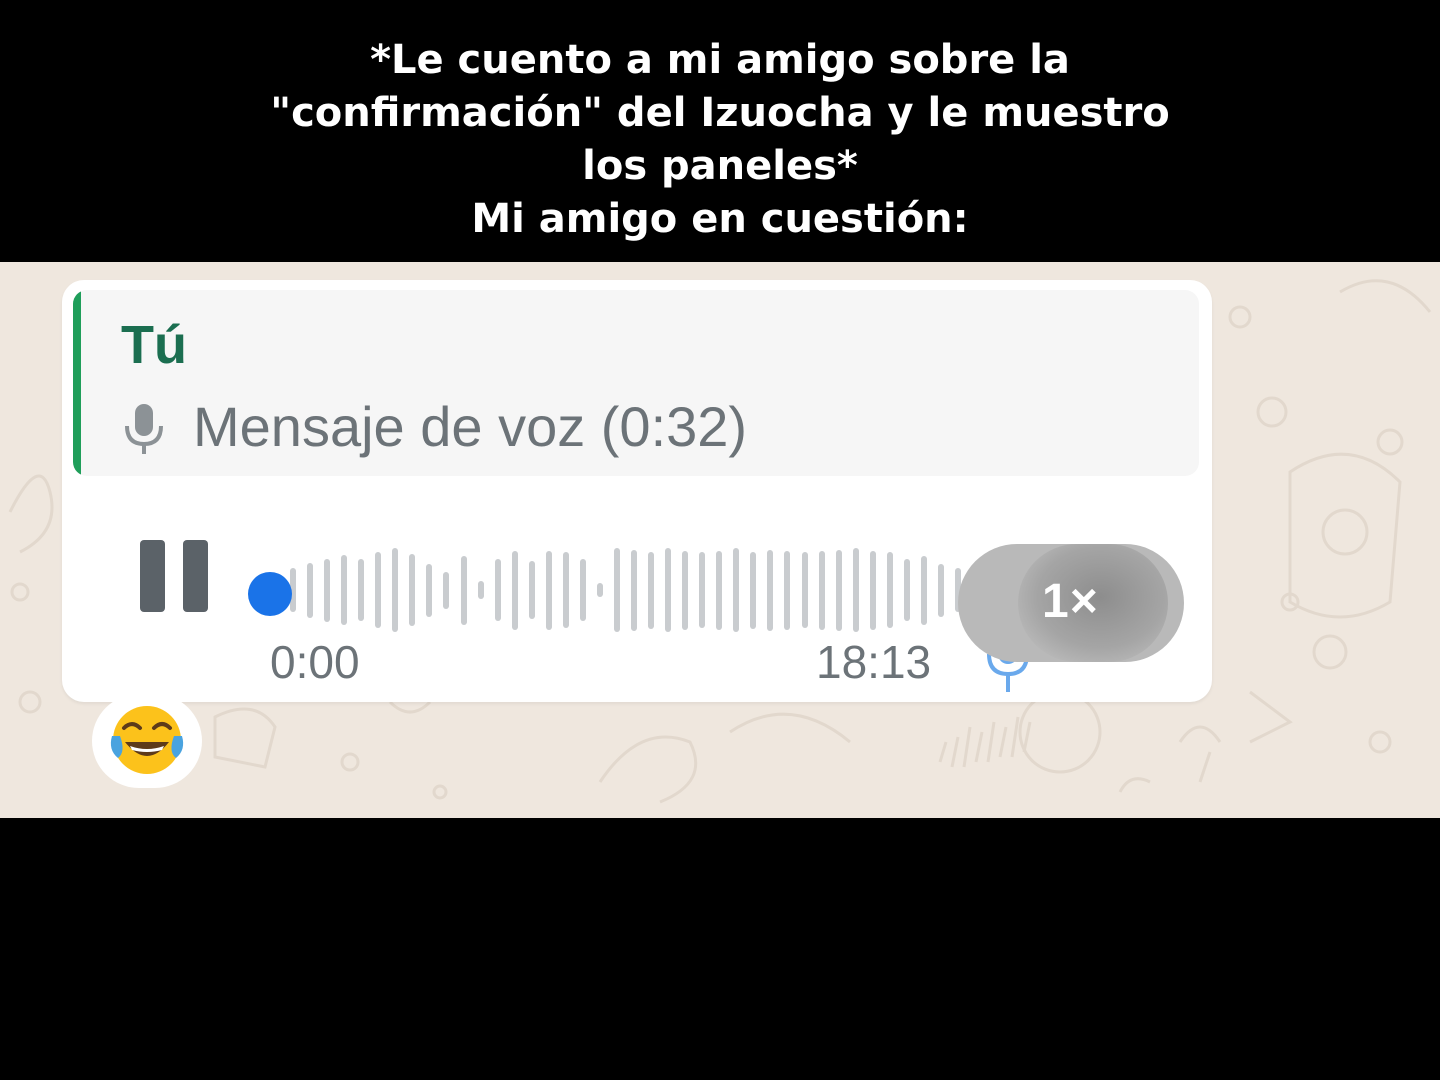 The image size is (1440, 1080). I want to click on caption-line-1: *Le cuento a mi amigo sobre la, so click(720, 60).